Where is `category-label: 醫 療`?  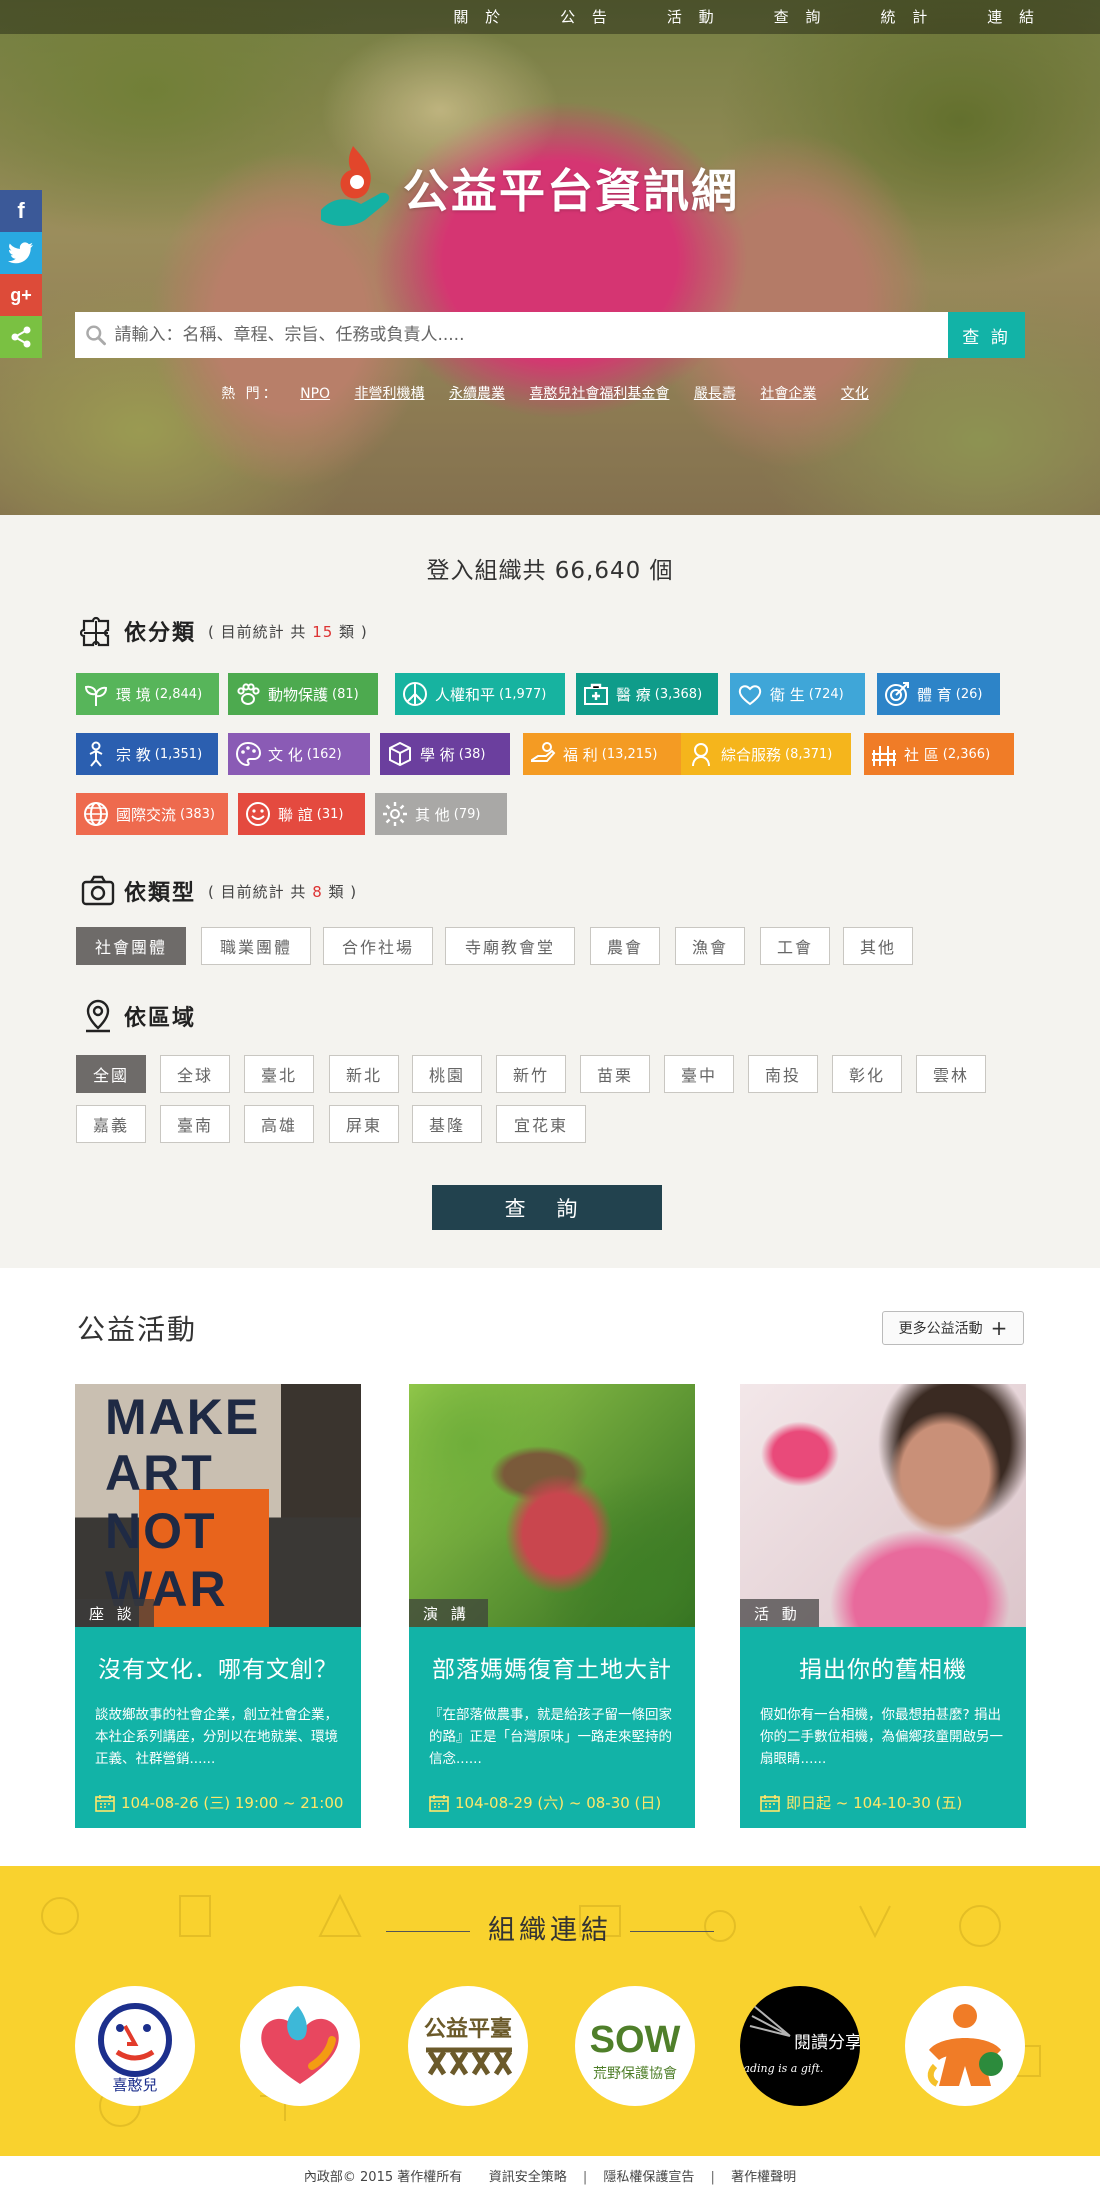 category-label: 醫 療 is located at coordinates (633, 694).